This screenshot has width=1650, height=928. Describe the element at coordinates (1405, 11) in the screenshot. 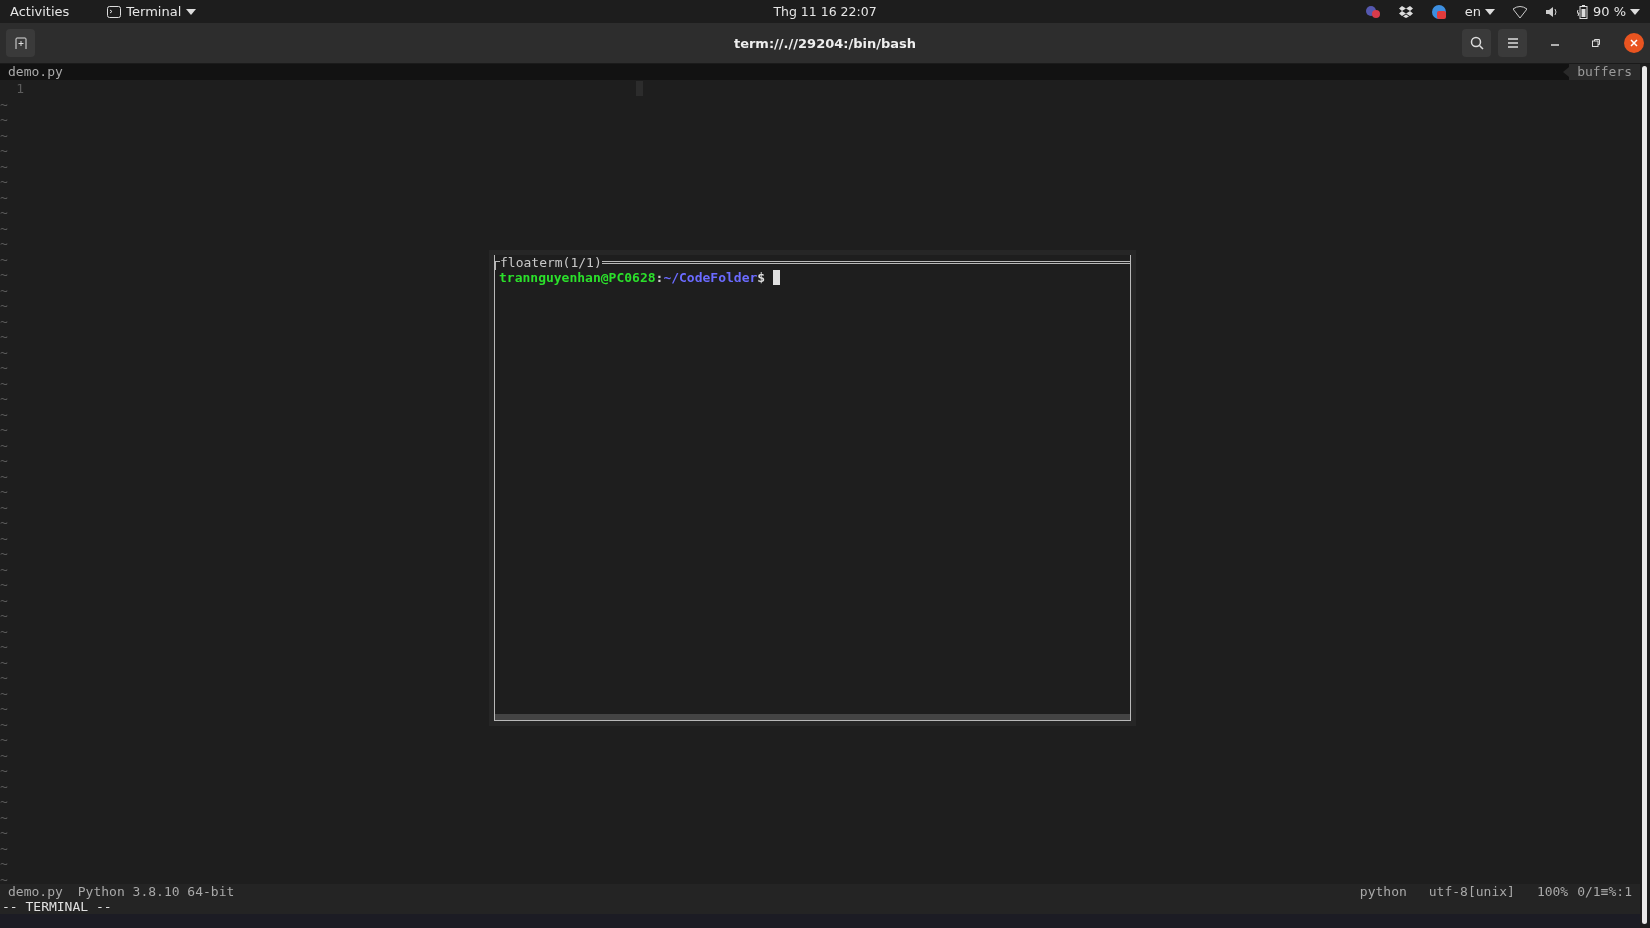

I see `box-icon` at that location.